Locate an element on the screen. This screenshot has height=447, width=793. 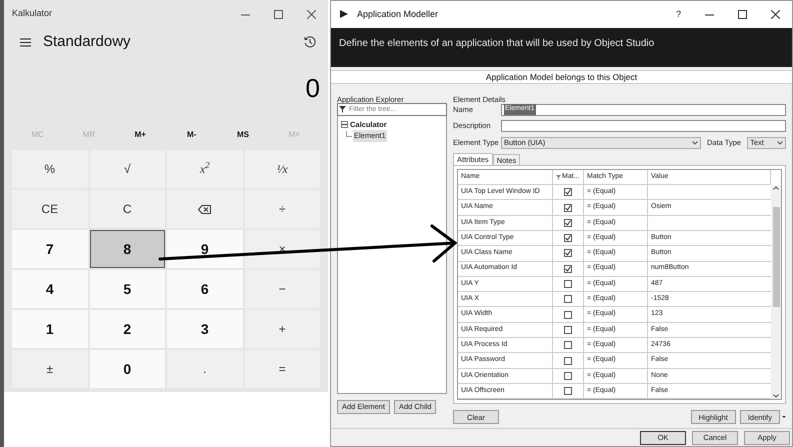
scroll-down-icon is located at coordinates (776, 396).